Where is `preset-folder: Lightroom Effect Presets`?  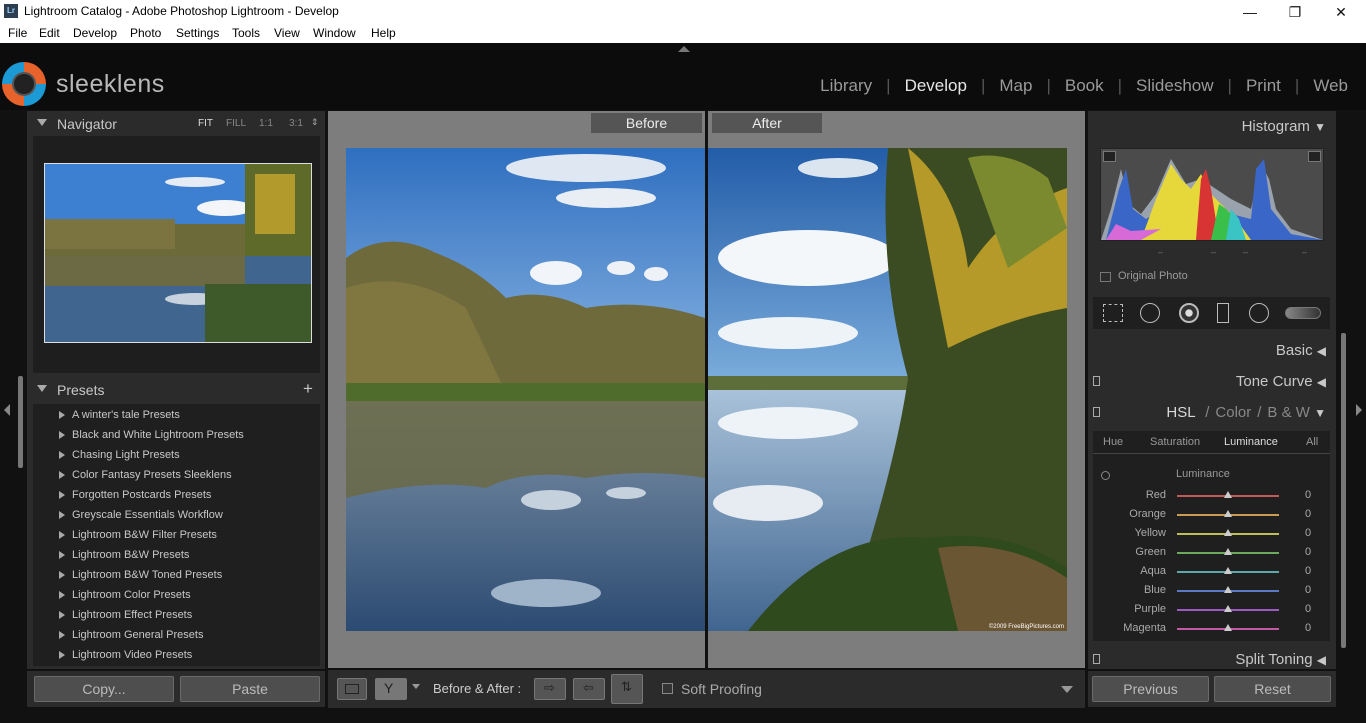
preset-folder: Lightroom Effect Presets is located at coordinates (176, 615).